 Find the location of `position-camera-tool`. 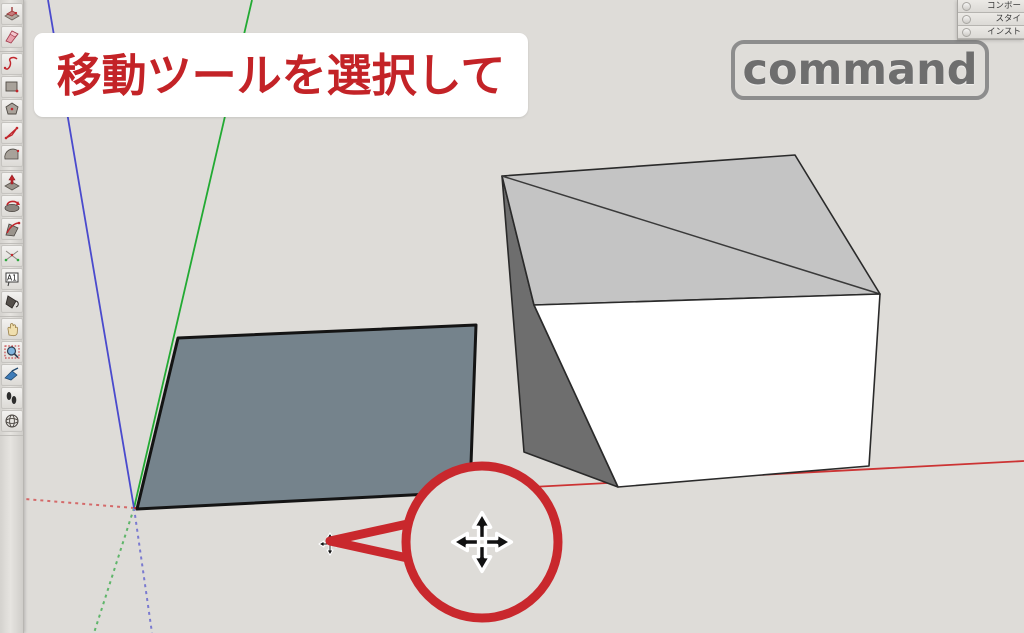

position-camera-tool is located at coordinates (12, 375).